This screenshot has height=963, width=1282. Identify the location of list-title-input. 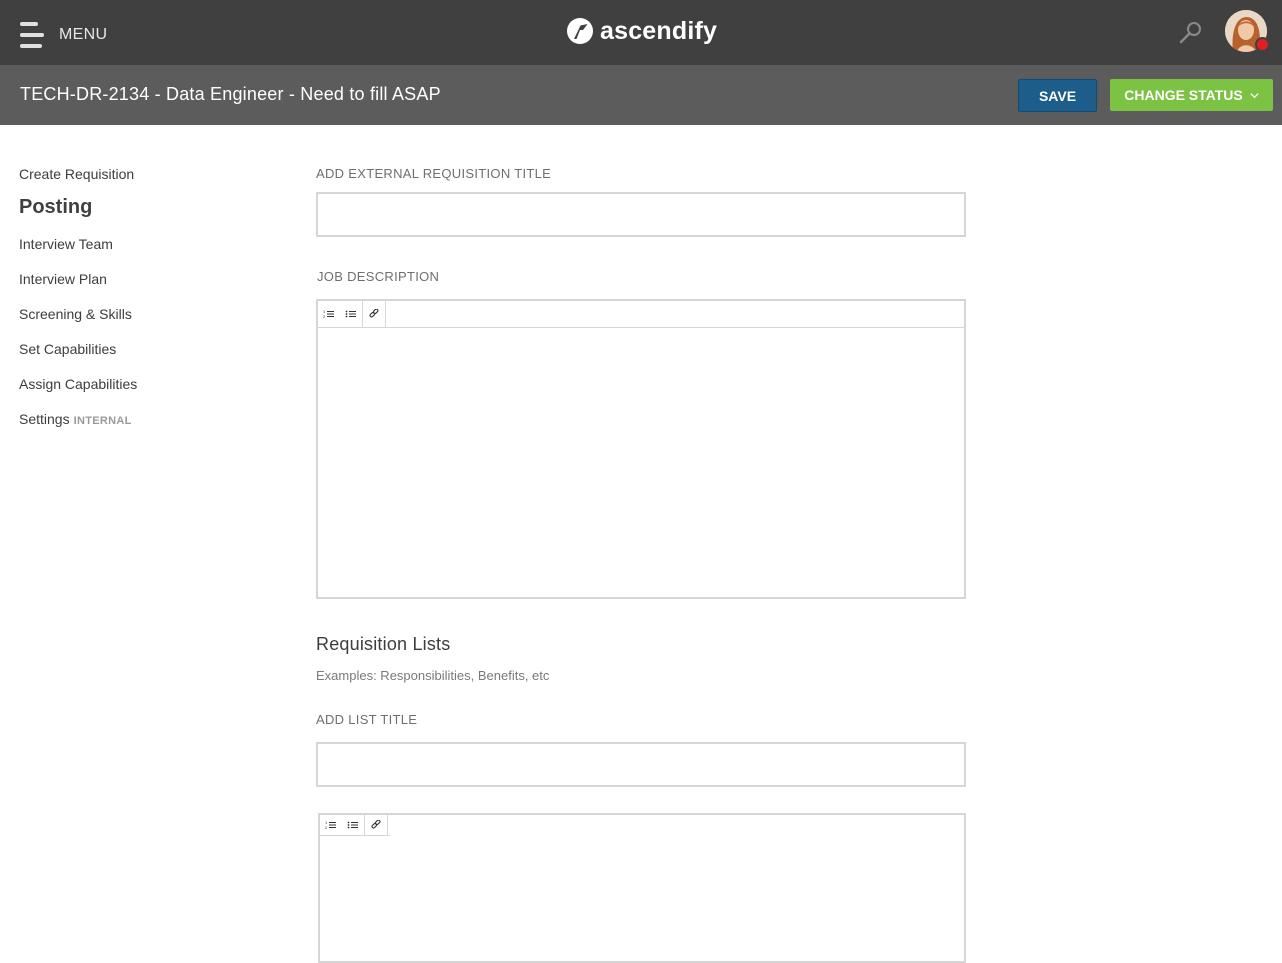
(641, 764).